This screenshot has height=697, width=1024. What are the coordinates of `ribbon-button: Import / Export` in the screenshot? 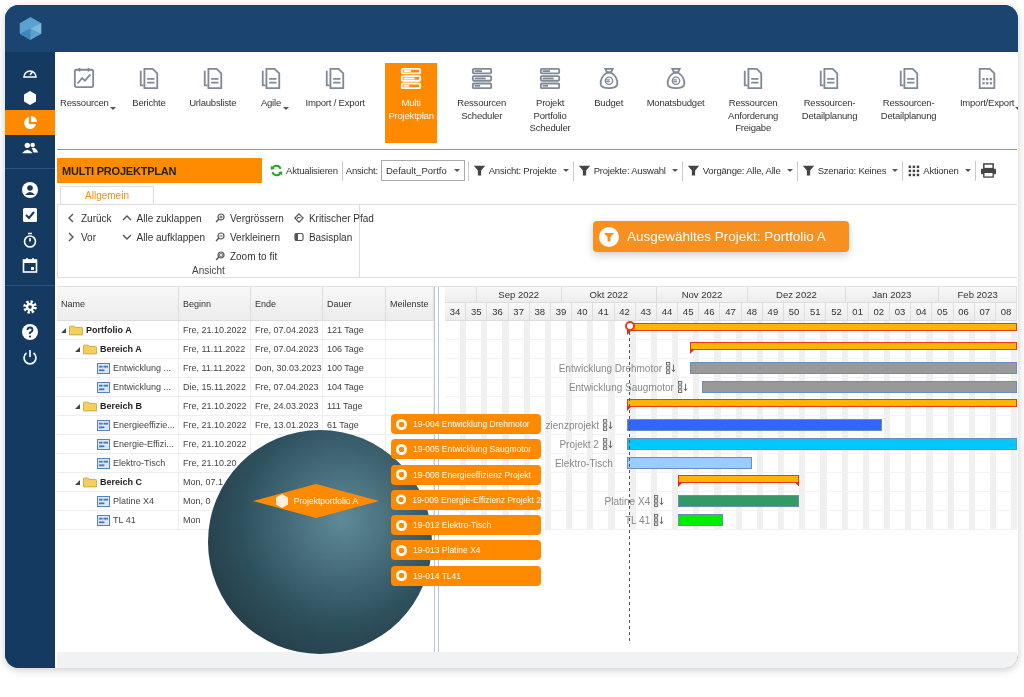 It's located at (335, 103).